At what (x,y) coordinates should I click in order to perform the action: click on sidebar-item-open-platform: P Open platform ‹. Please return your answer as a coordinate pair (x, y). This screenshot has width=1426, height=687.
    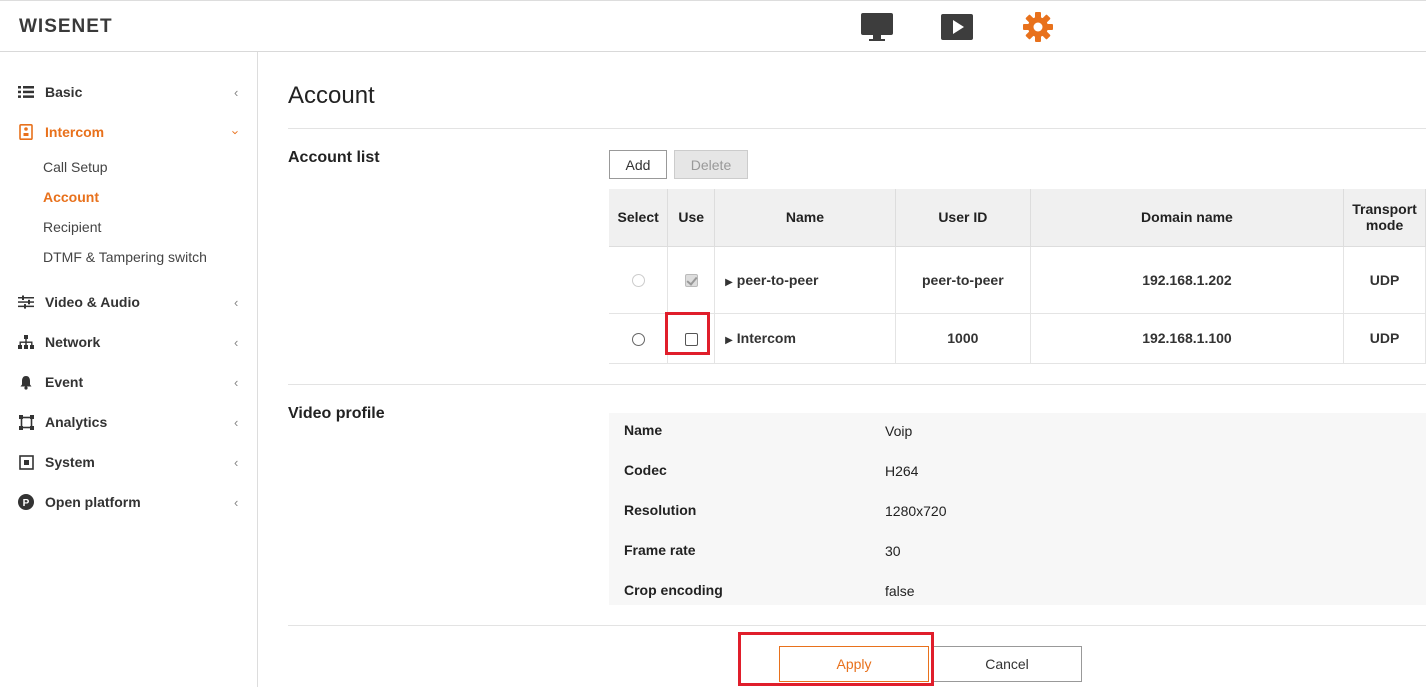
    Looking at the image, I should click on (129, 502).